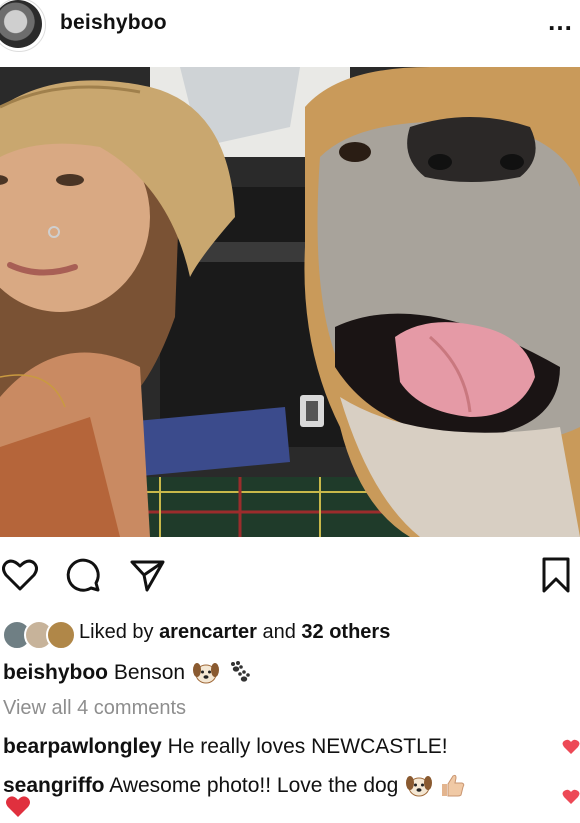 This screenshot has height=823, width=580. Describe the element at coordinates (254, 785) in the screenshot. I see `comment-text: Awesome photo!! Love the dog` at that location.